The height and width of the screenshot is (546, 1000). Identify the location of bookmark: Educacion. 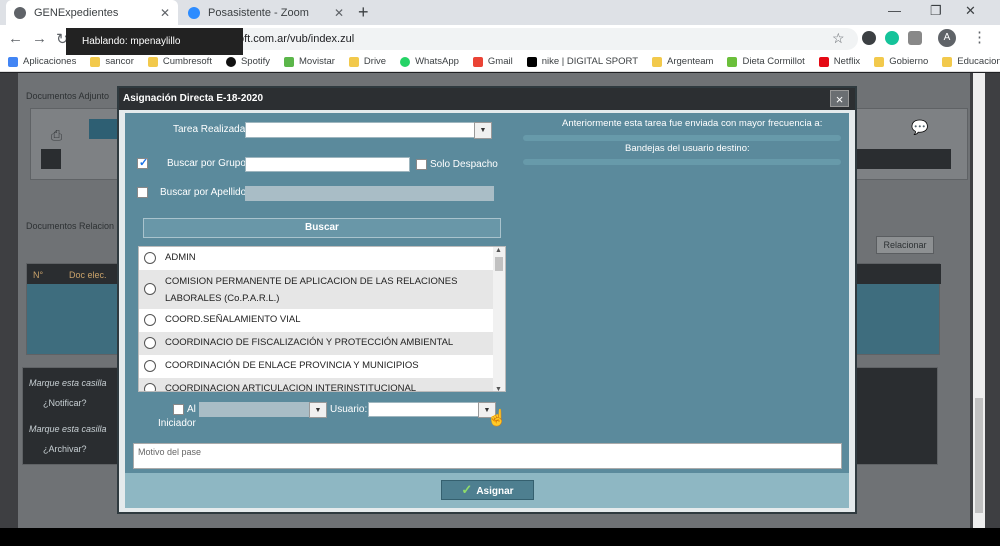
(971, 61).